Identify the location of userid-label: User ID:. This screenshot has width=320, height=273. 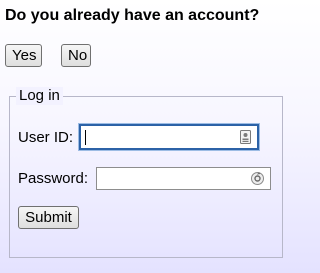
(46, 137).